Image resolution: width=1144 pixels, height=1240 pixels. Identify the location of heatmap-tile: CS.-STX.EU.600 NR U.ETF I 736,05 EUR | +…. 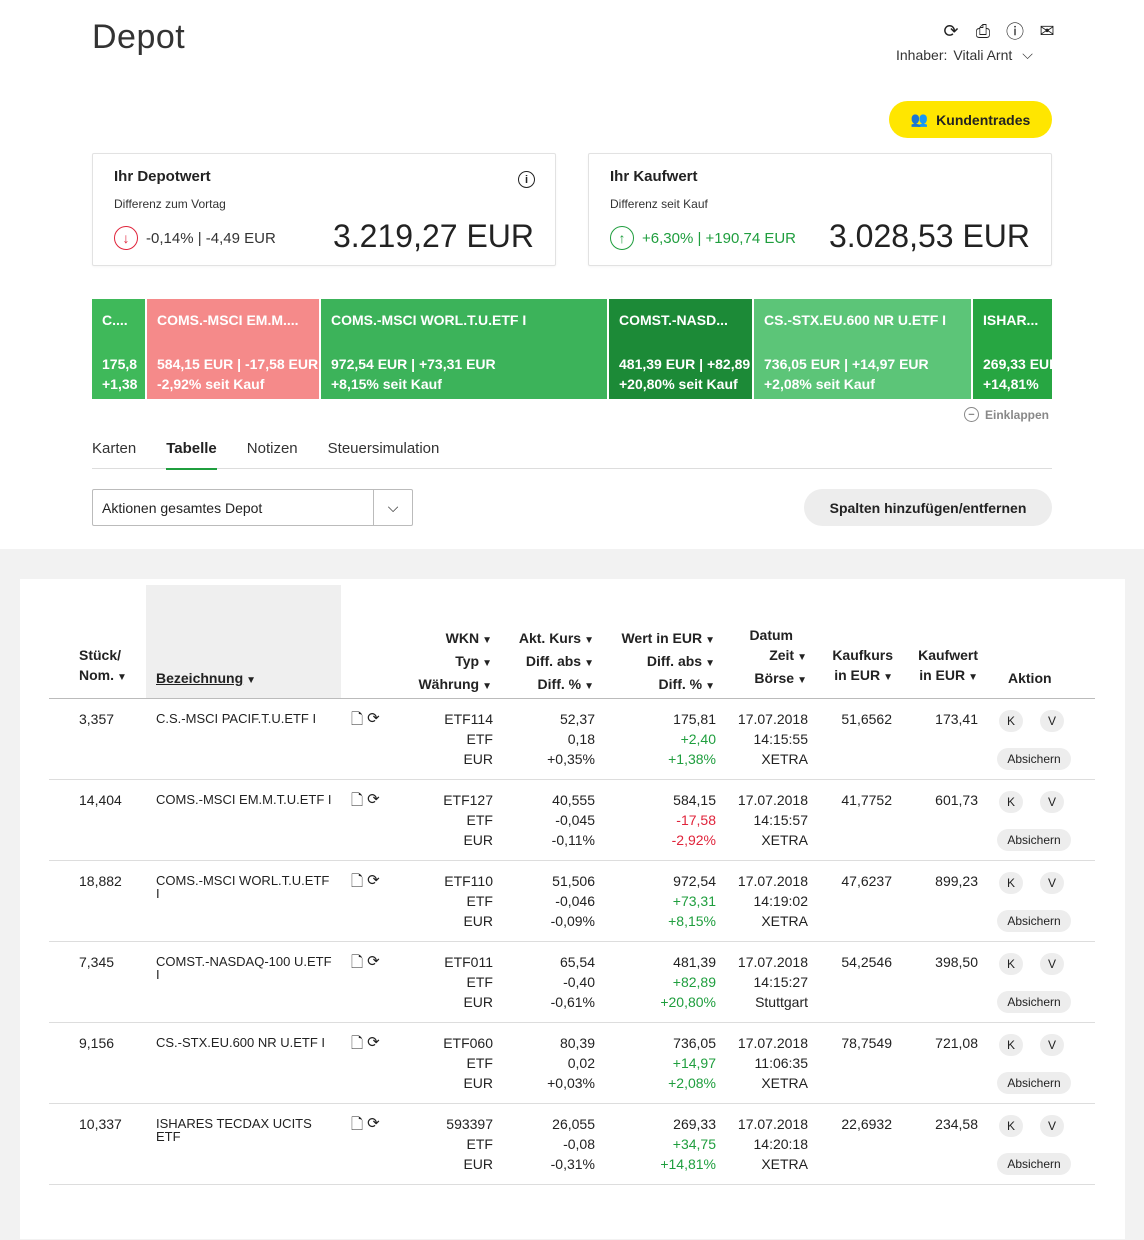
(863, 349).